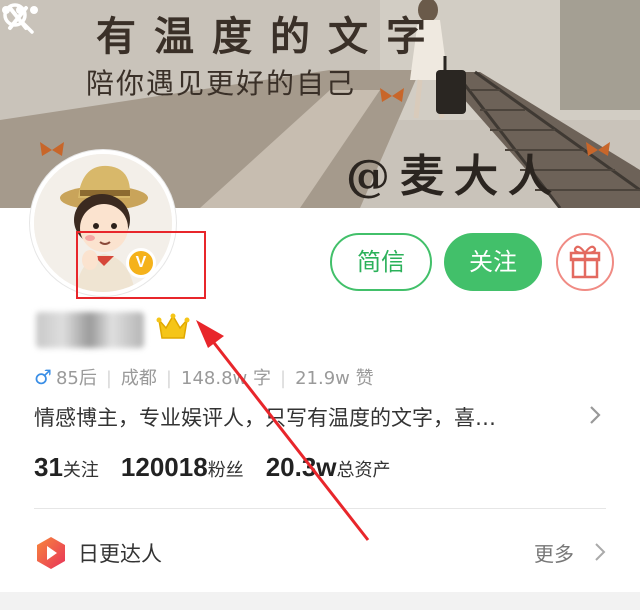 The width and height of the screenshot is (640, 610). What do you see at coordinates (173, 326) in the screenshot?
I see `crown-icon` at bounding box center [173, 326].